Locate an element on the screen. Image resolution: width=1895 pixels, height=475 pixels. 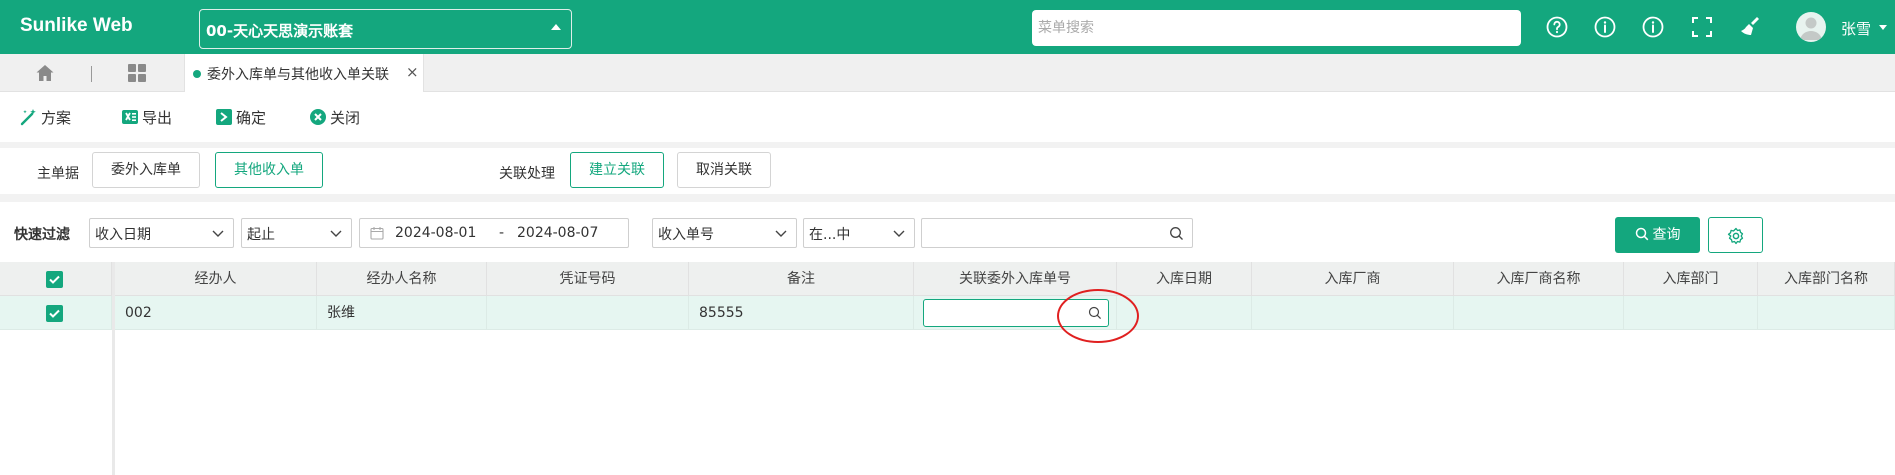
filter-field-value: 收入日期 is located at coordinates (123, 235).